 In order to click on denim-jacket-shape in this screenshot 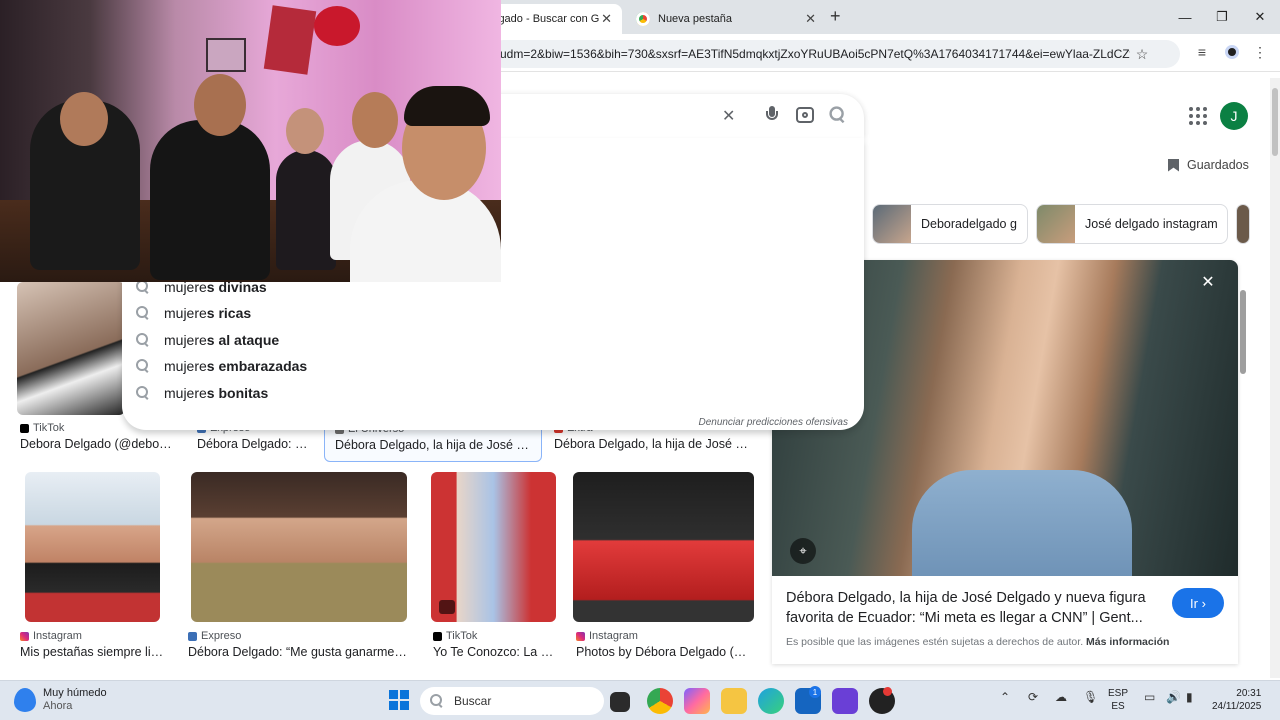, I will do `click(1022, 523)`.